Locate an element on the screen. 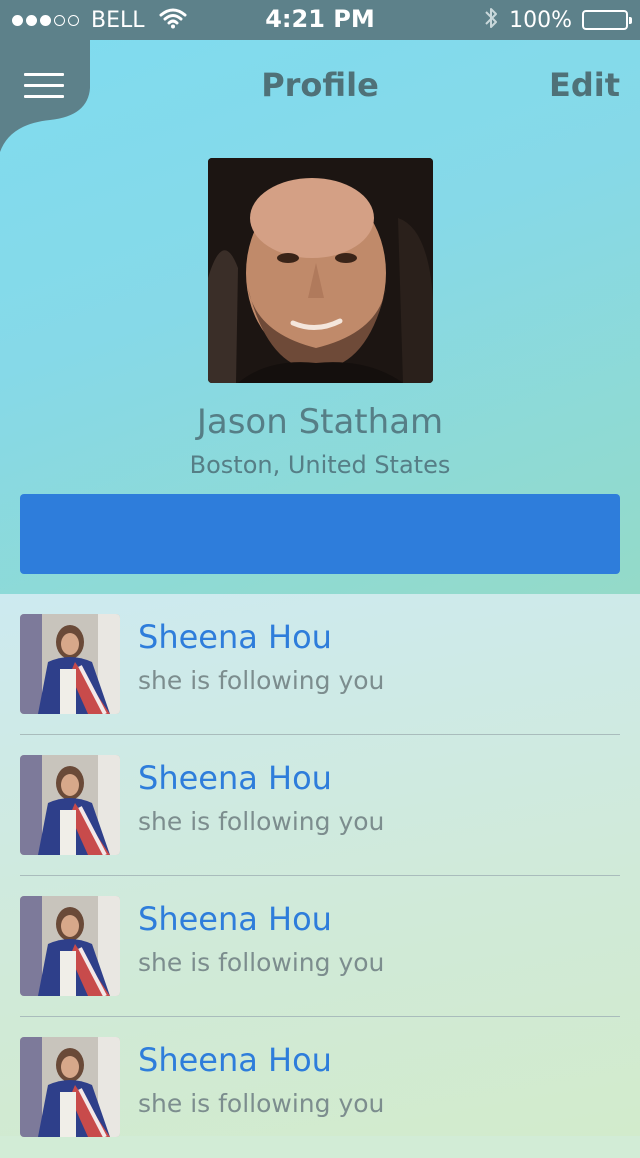 The width and height of the screenshot is (640, 1158). profile-name: Jason Statham is located at coordinates (320, 422).